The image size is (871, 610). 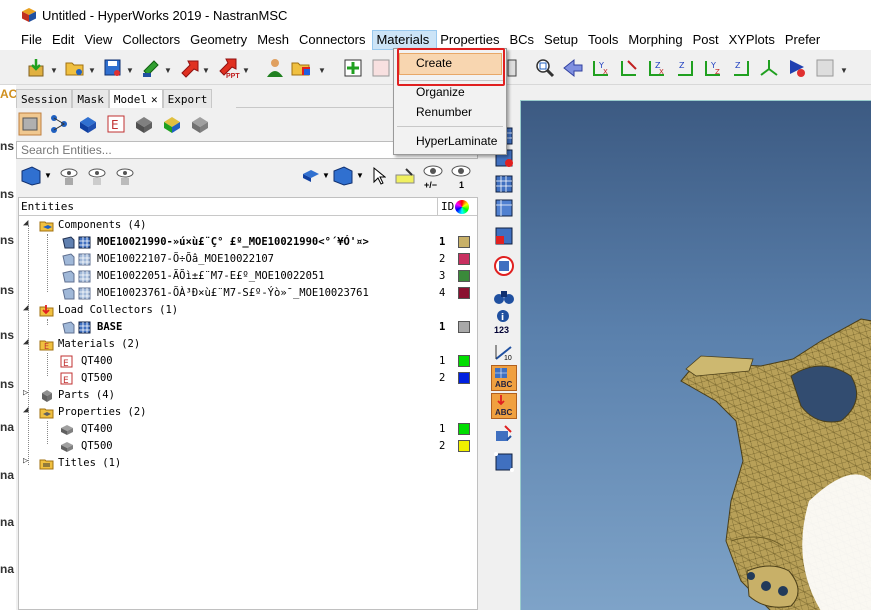 I want to click on menu-item-renumber: Renumber, so click(x=444, y=112).